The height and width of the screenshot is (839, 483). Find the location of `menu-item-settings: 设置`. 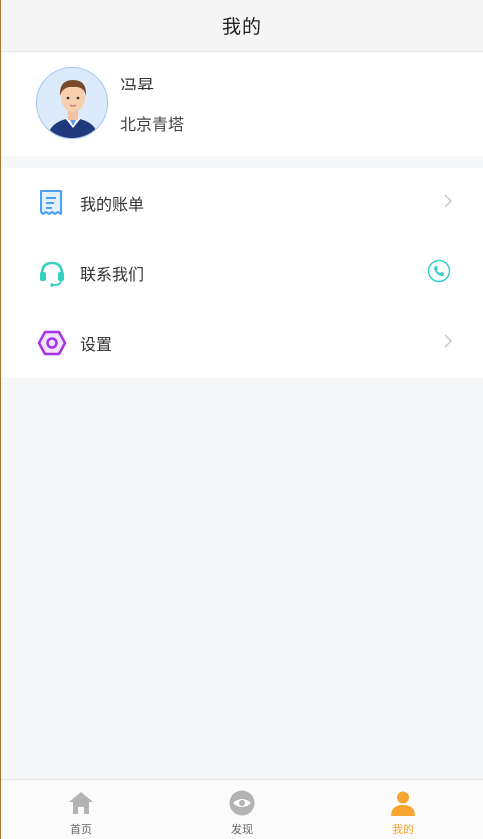

menu-item-settings: 设置 is located at coordinates (242, 343).